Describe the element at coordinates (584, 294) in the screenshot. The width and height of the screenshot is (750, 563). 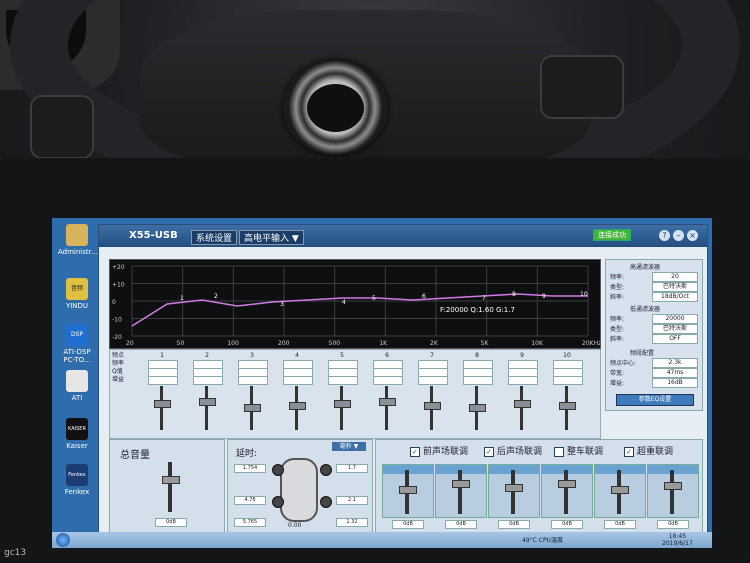
I see `eq-point-label: 10` at that location.